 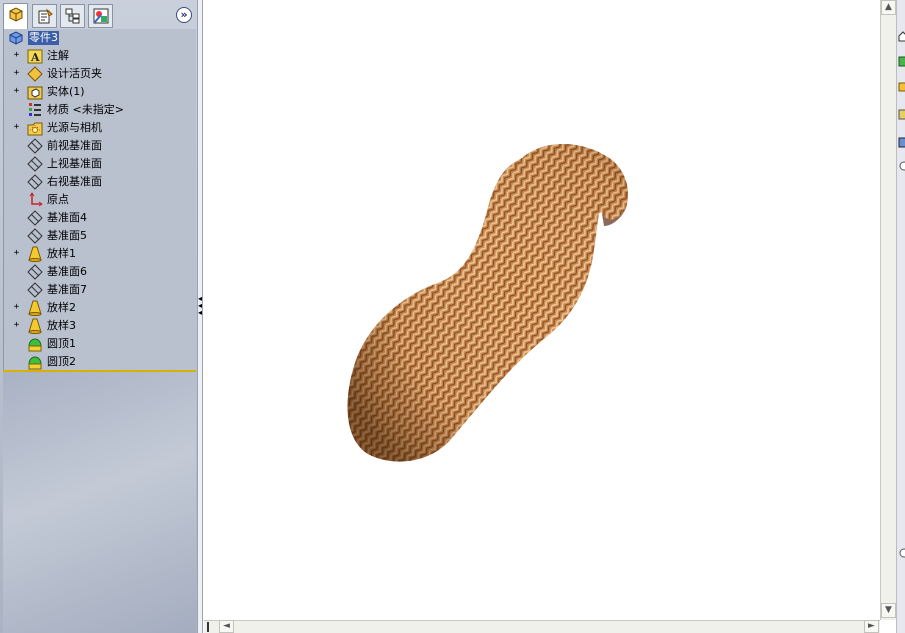 I want to click on panel-tab-bar: », so click(x=98, y=14).